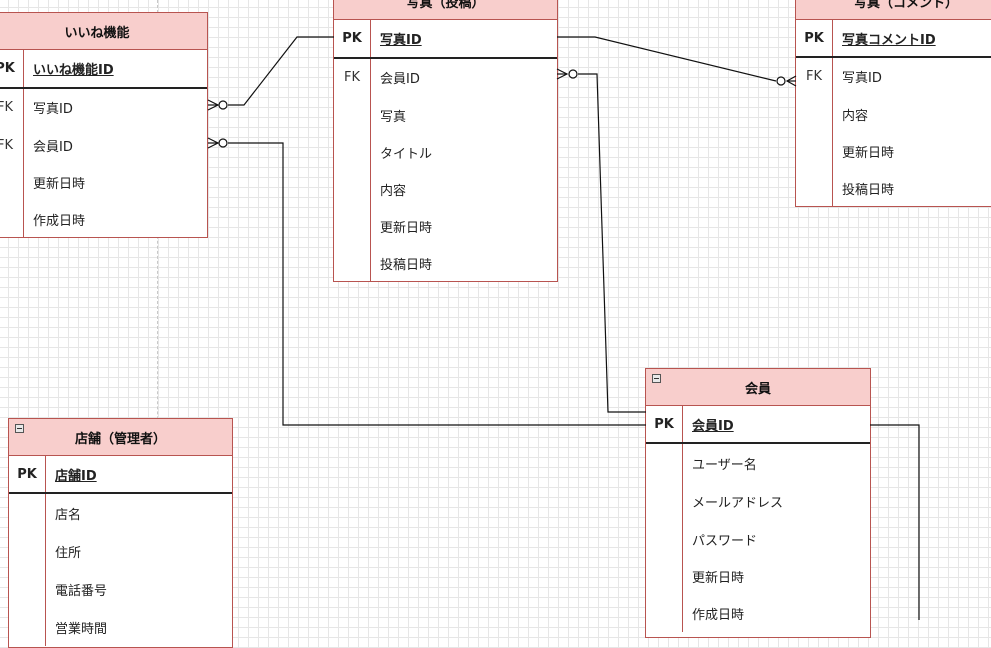 This screenshot has width=991, height=648. Describe the element at coordinates (738, 503) in the screenshot. I see `attribute-name: メールアドレス` at that location.